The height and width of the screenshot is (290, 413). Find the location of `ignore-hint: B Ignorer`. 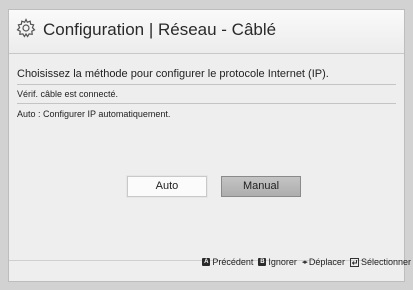

ignore-hint: B Ignorer is located at coordinates (277, 262).